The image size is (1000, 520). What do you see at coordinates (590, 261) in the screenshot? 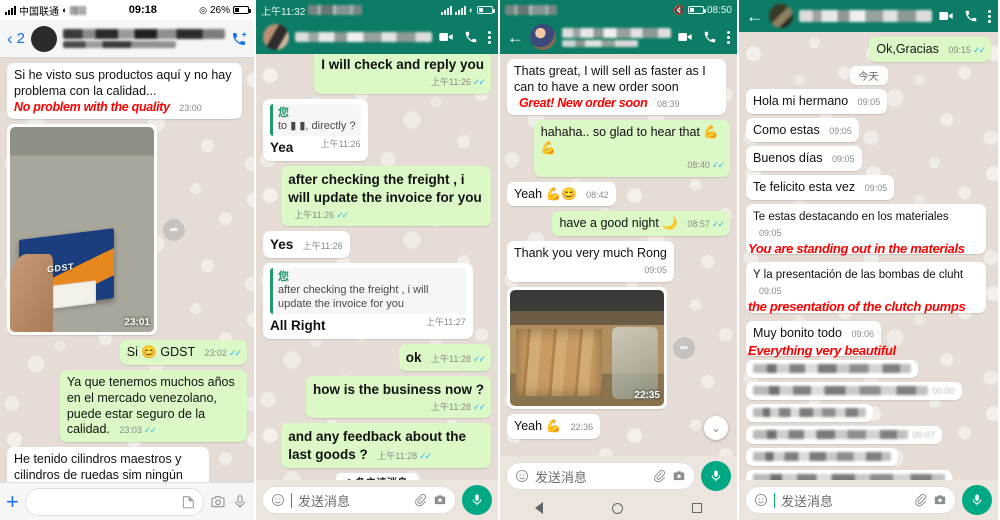
I see `message-bubble-incoming: Thank you very much Rong 09:05` at bounding box center [590, 261].